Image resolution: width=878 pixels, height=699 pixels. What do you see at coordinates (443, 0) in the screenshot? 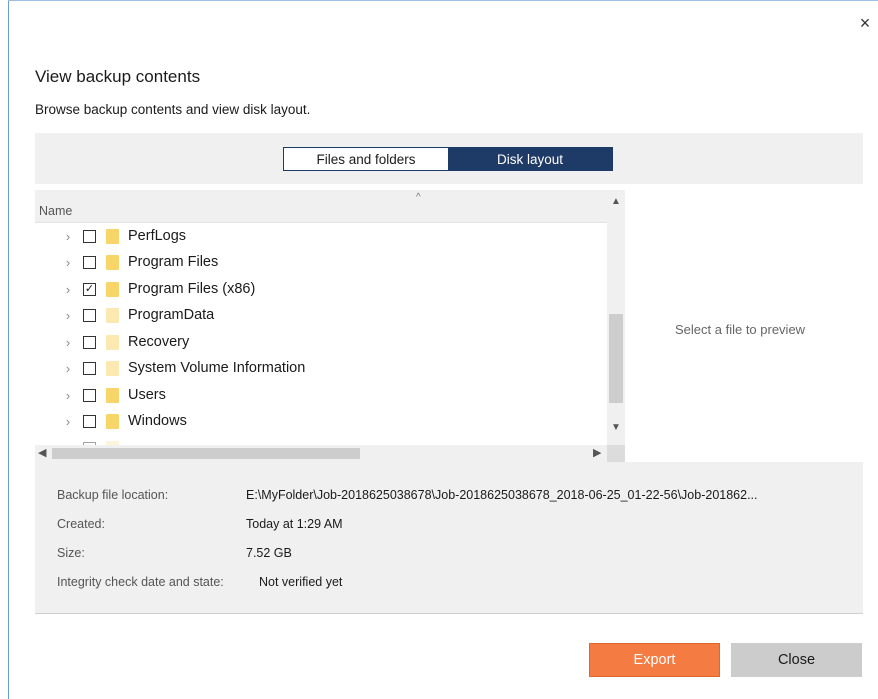
I see `window-border-top` at bounding box center [443, 0].